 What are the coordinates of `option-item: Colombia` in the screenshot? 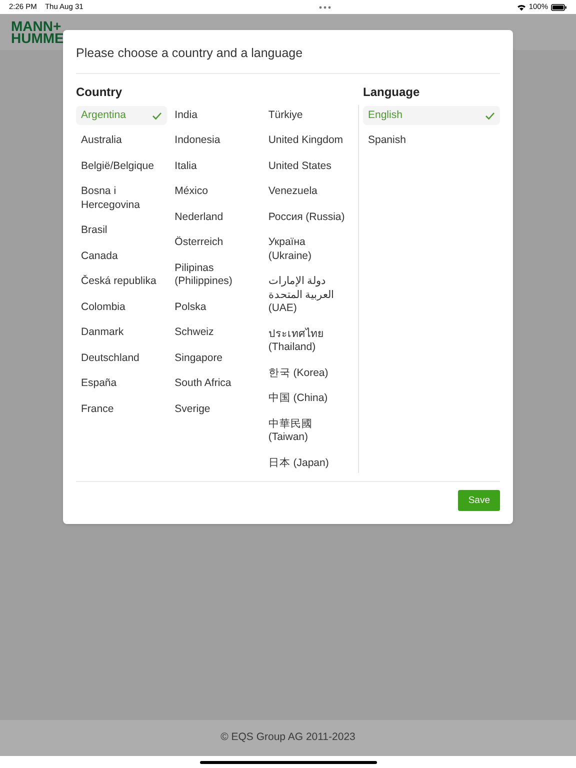 It's located at (121, 308).